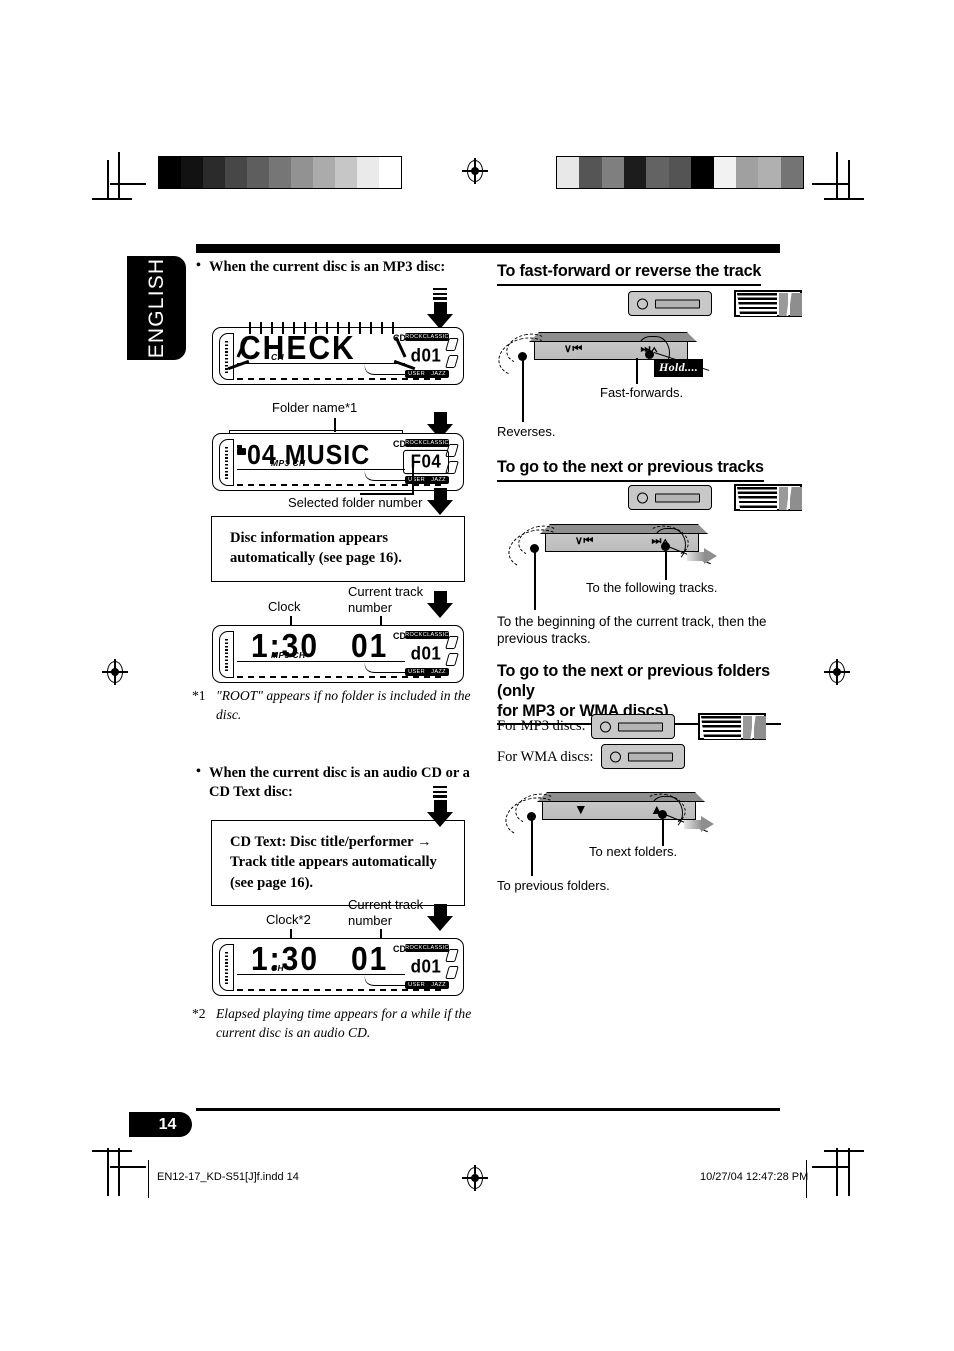 The image size is (954, 1351). I want to click on section-3-wma-icons, so click(643, 756).